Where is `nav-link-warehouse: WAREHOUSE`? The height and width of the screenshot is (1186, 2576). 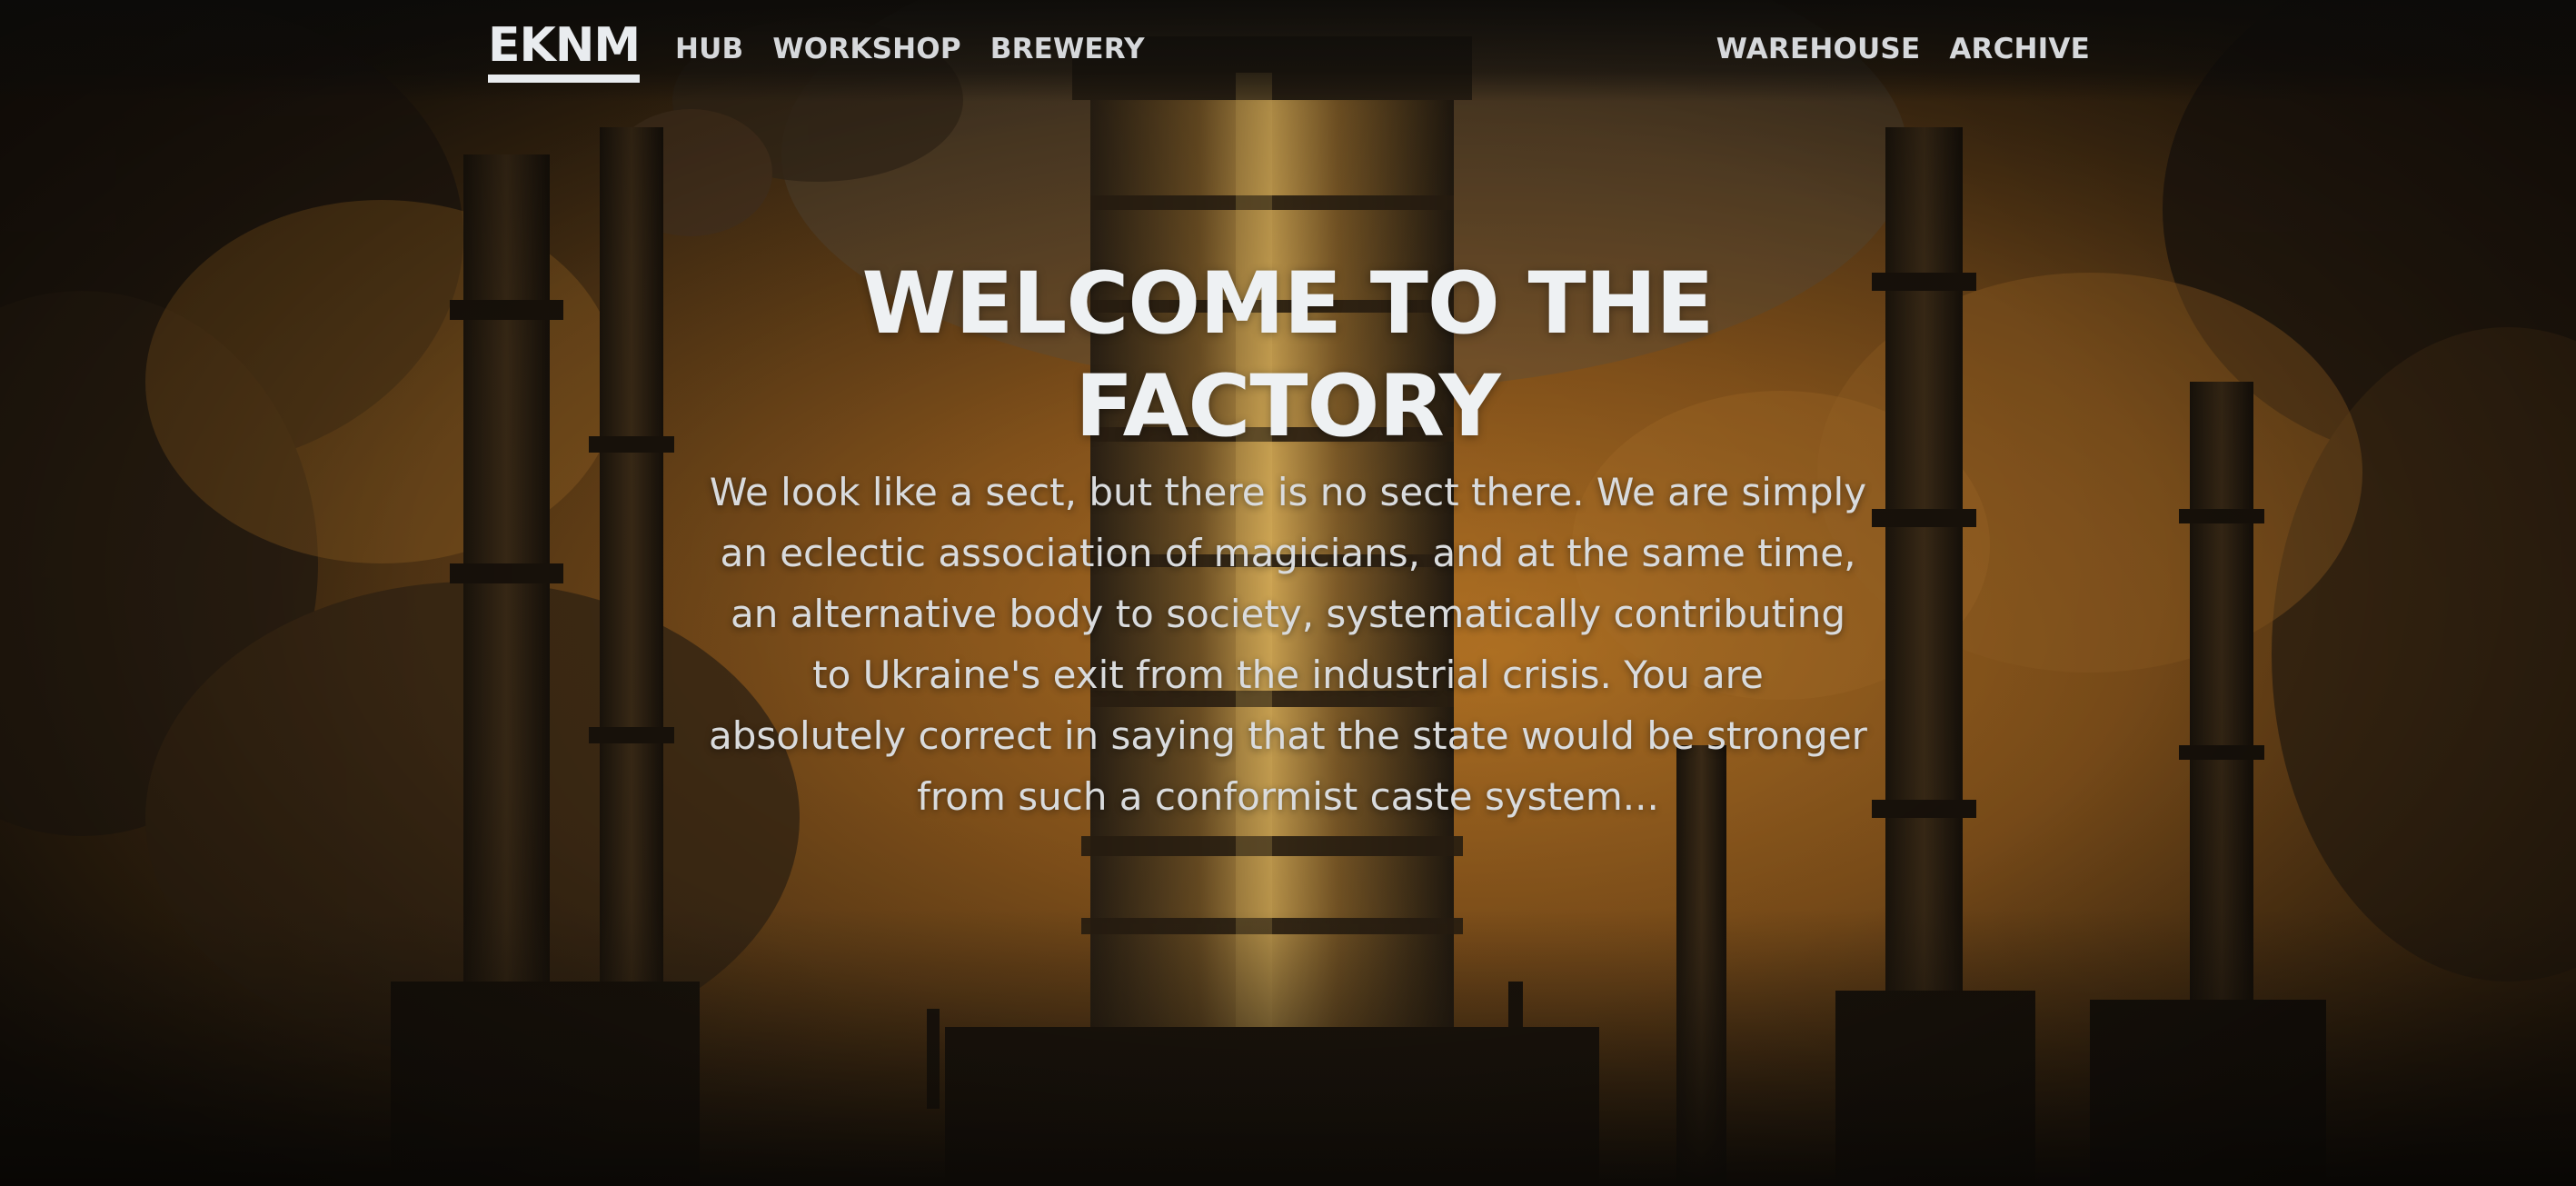
nav-link-warehouse: WAREHOUSE is located at coordinates (1819, 49).